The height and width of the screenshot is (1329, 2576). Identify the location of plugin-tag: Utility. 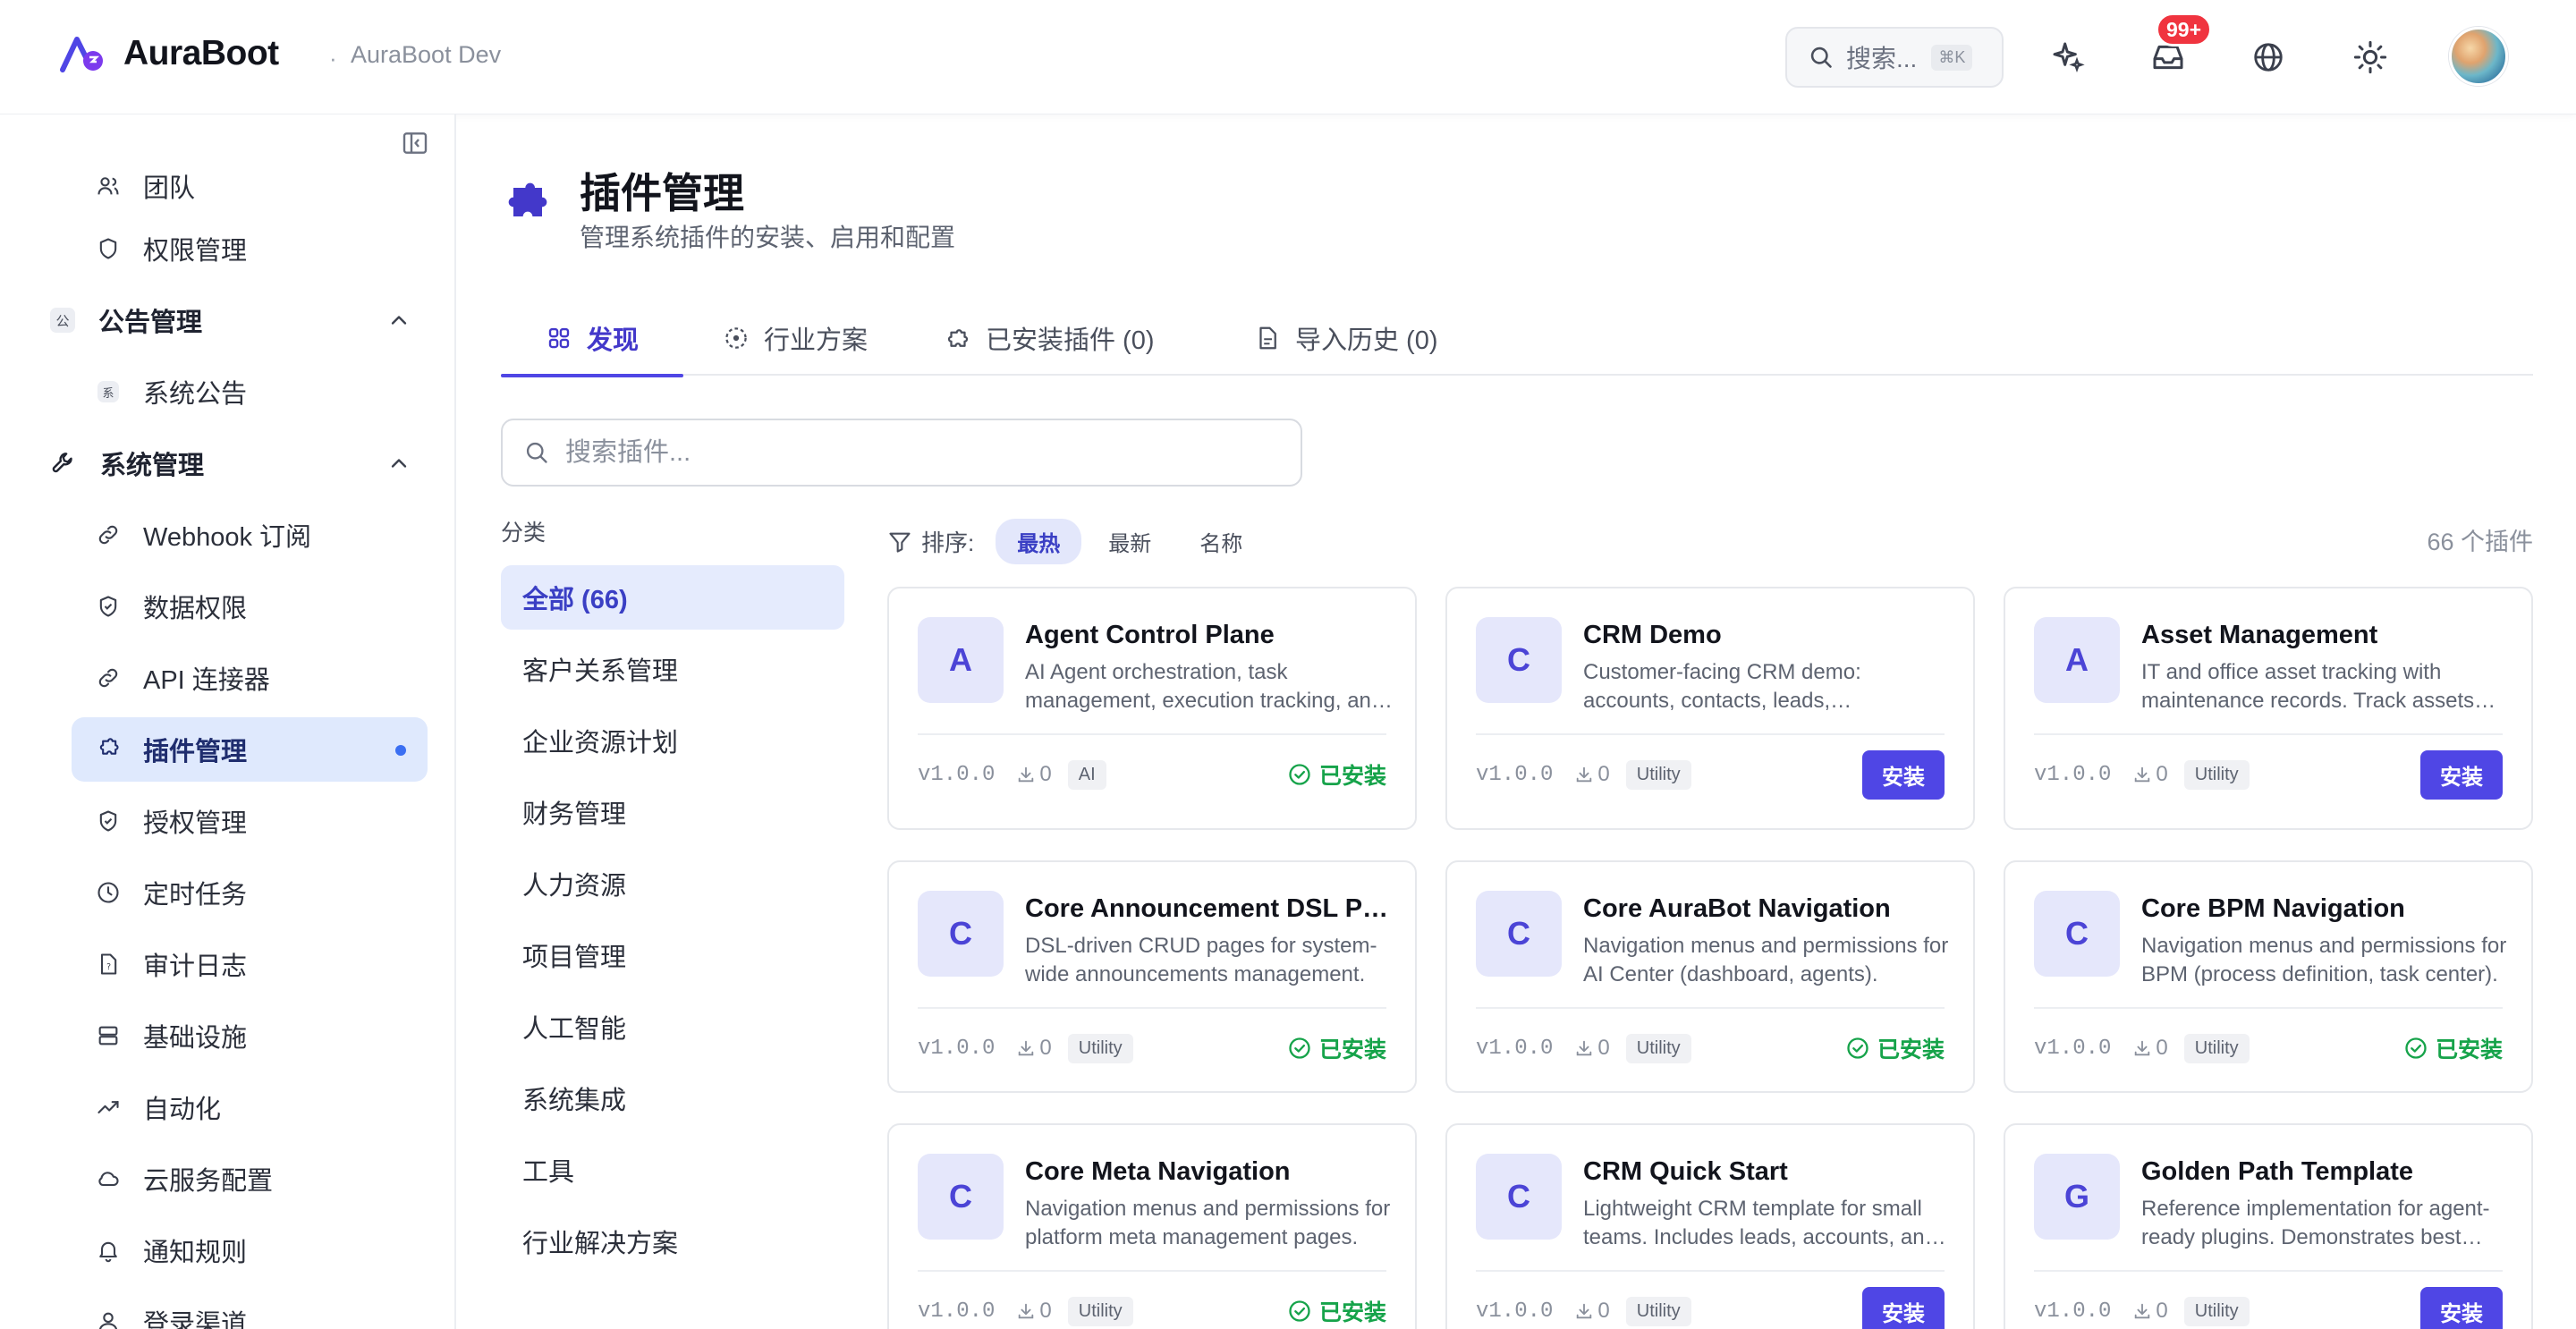
(1658, 1048).